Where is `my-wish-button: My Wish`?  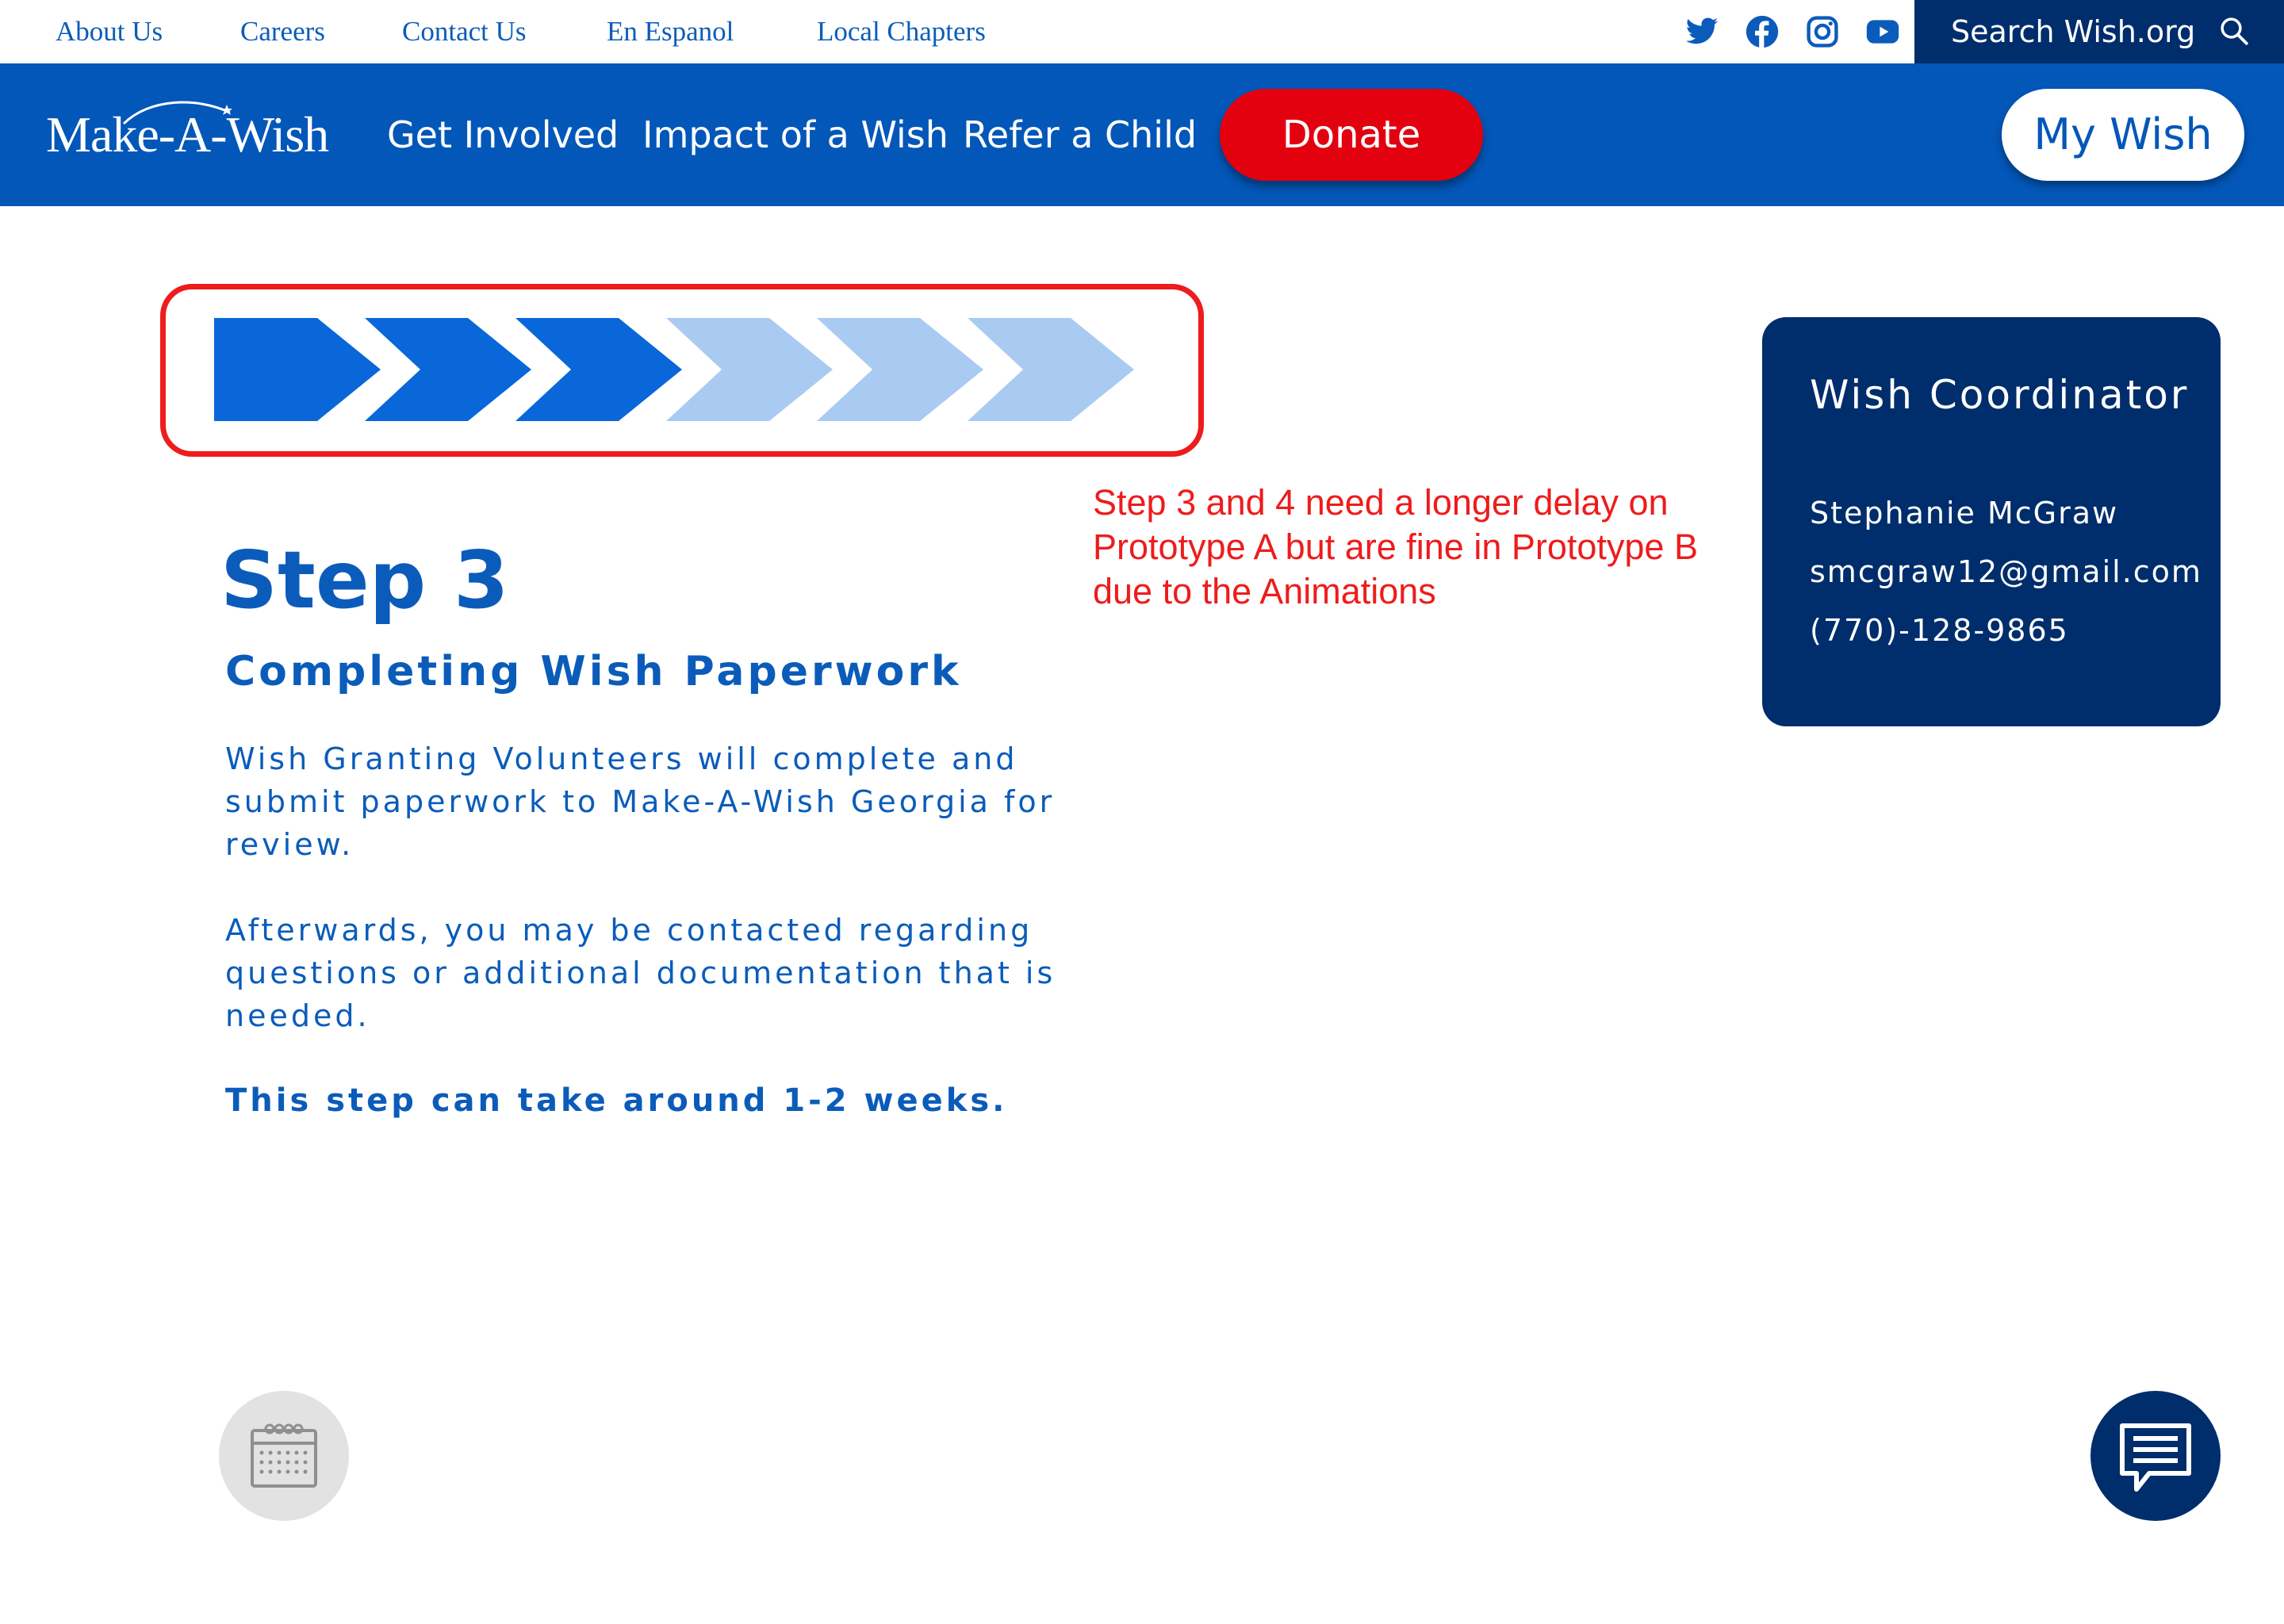 my-wish-button: My Wish is located at coordinates (2123, 135).